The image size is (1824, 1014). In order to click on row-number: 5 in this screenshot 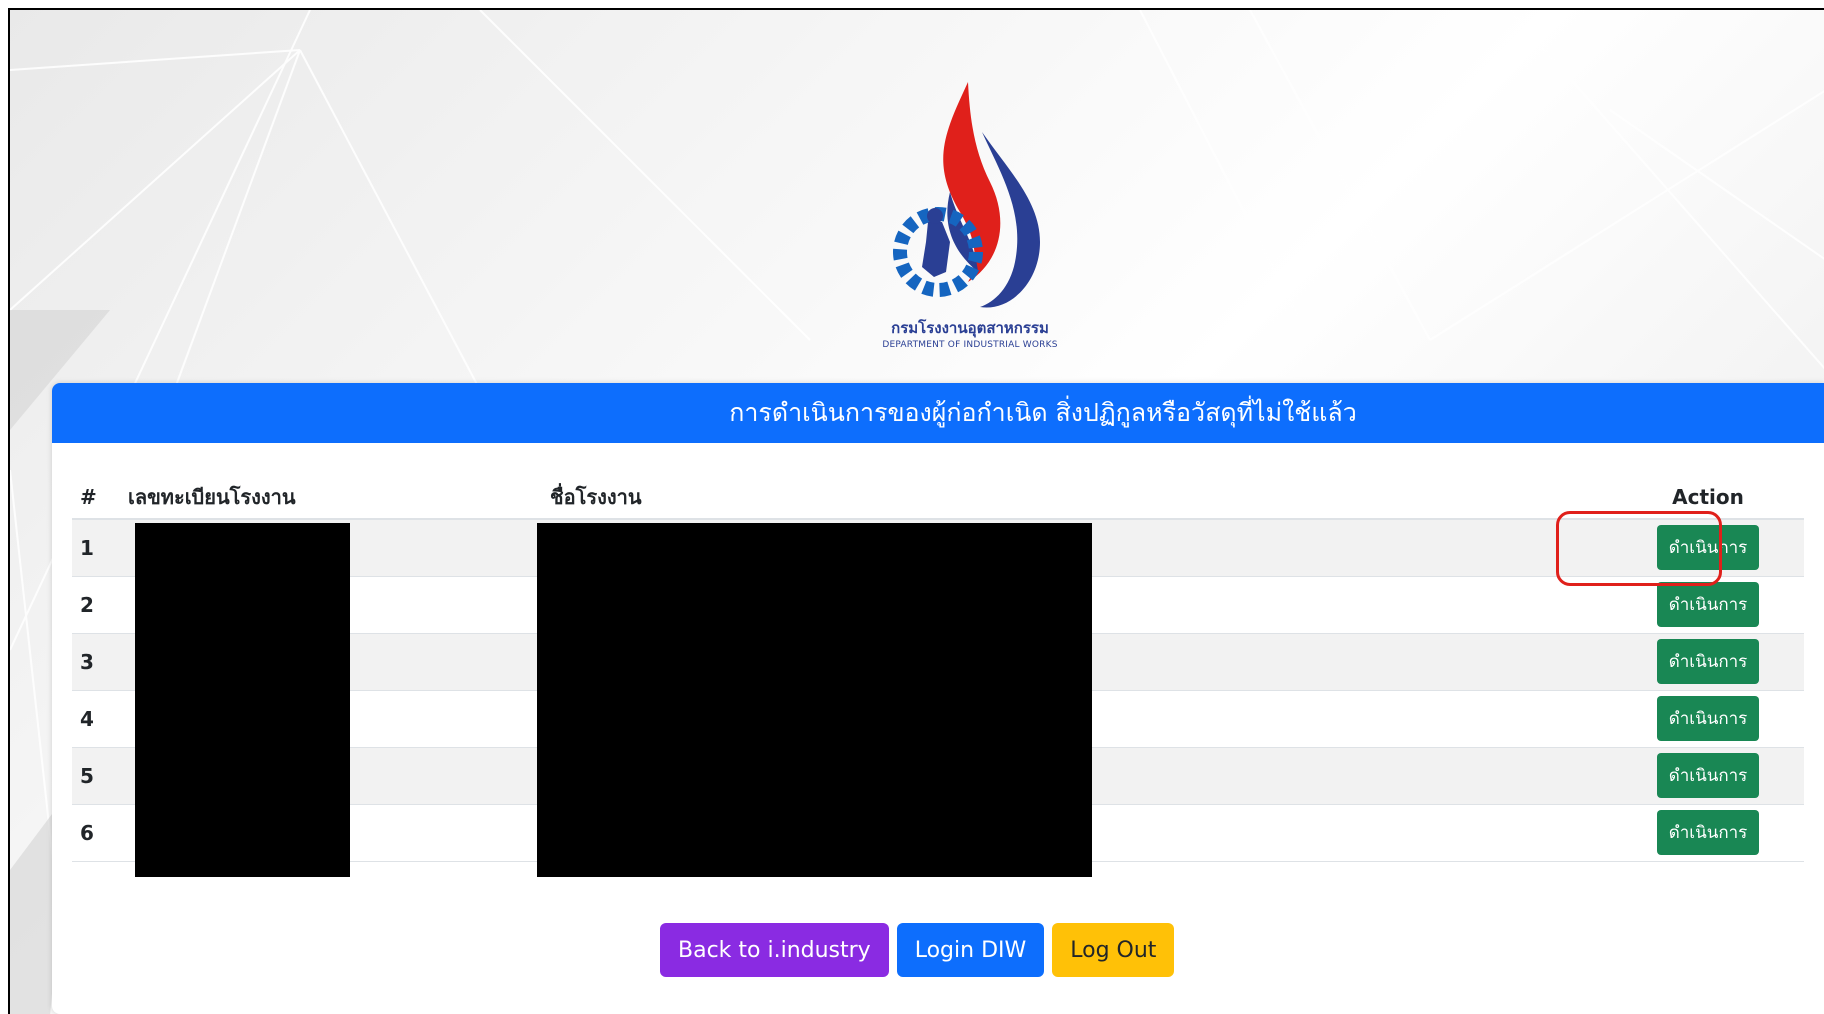, I will do `click(96, 776)`.